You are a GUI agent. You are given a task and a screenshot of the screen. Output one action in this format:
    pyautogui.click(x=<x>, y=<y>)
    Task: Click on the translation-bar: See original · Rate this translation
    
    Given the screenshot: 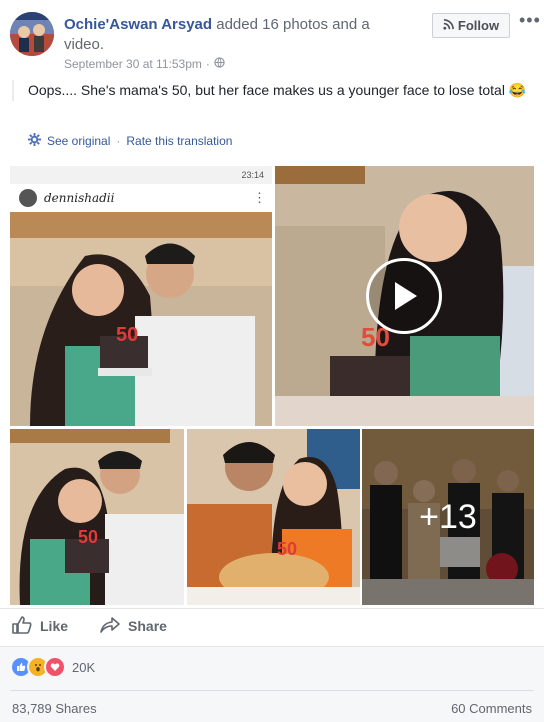 What is the action you would take?
    pyautogui.click(x=130, y=141)
    